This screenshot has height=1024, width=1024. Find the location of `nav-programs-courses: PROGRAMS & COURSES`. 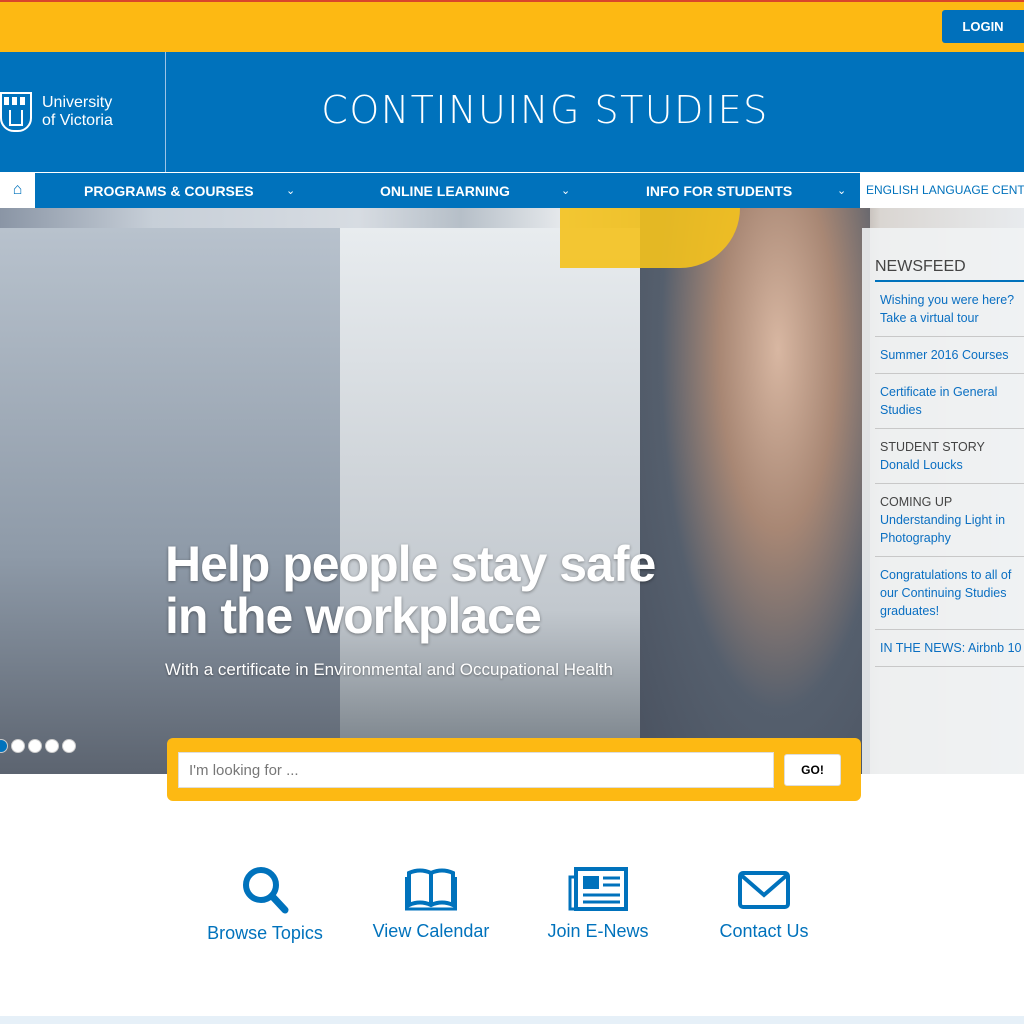

nav-programs-courses: PROGRAMS & COURSES is located at coordinates (169, 190).